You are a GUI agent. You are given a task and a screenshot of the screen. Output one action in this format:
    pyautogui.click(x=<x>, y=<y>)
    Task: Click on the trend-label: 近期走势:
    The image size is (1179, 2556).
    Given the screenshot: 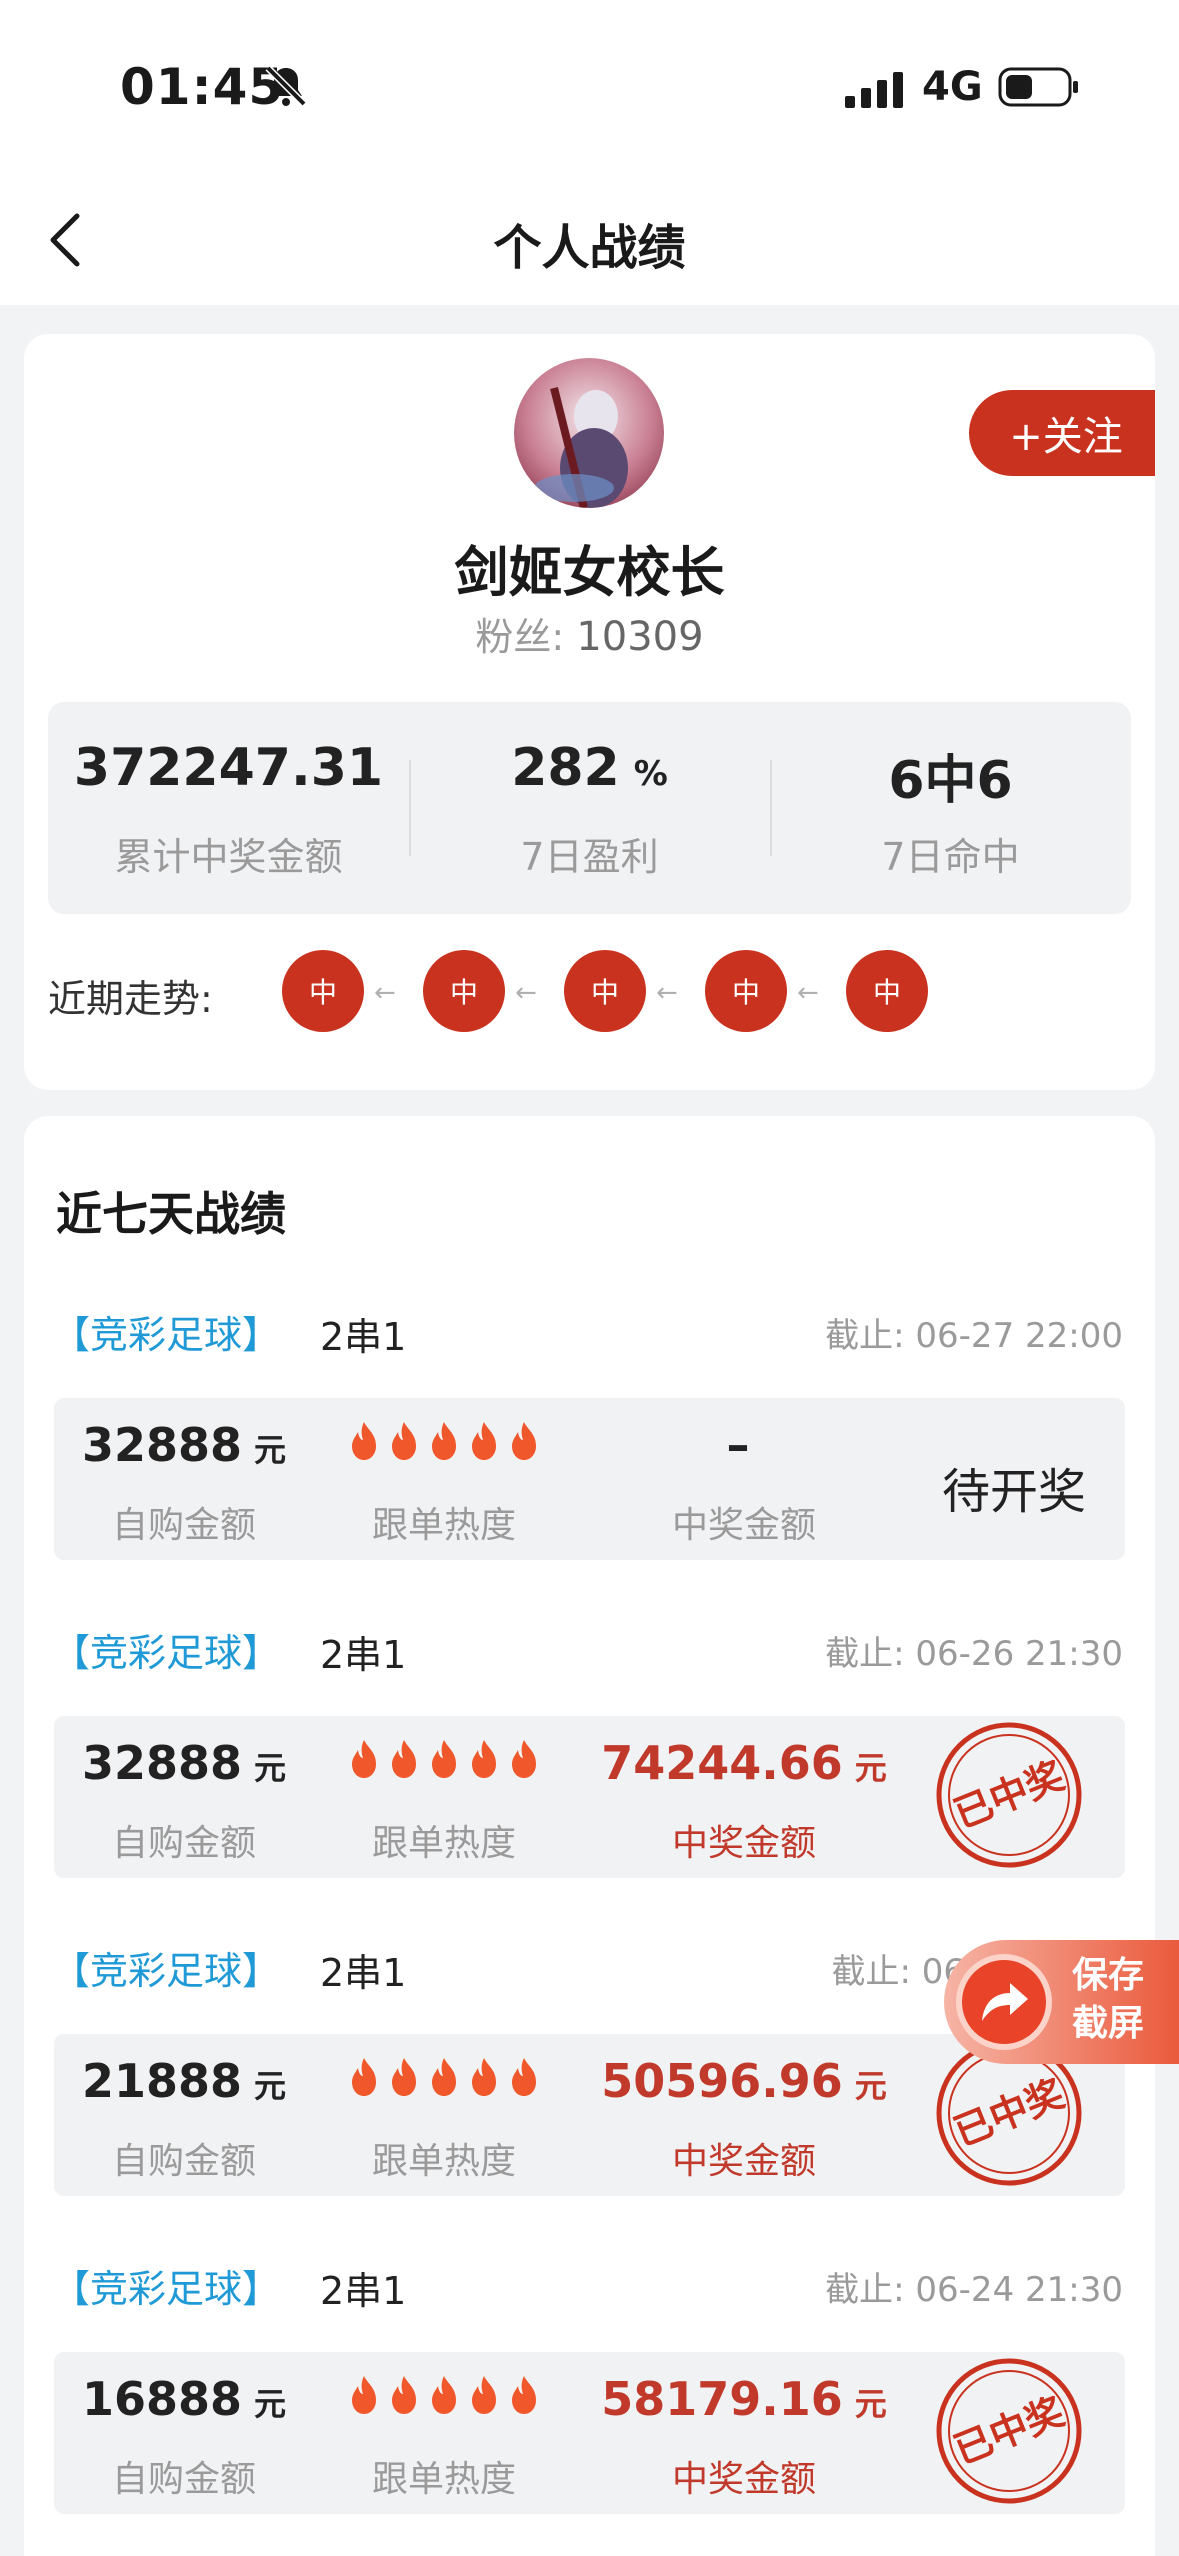 What is the action you would take?
    pyautogui.click(x=130, y=999)
    